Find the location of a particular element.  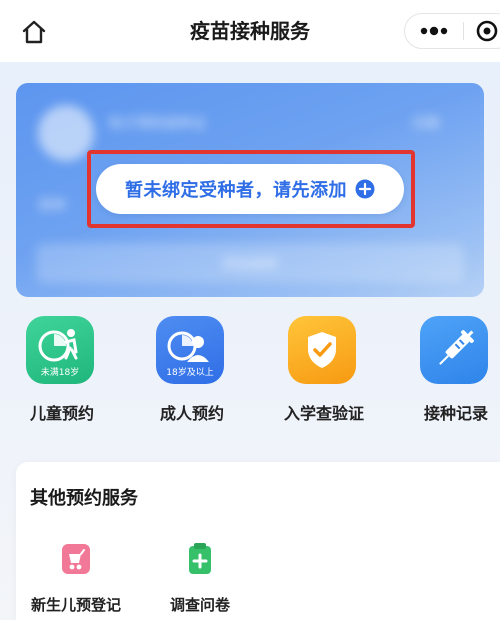

home-icon is located at coordinates (34, 32).